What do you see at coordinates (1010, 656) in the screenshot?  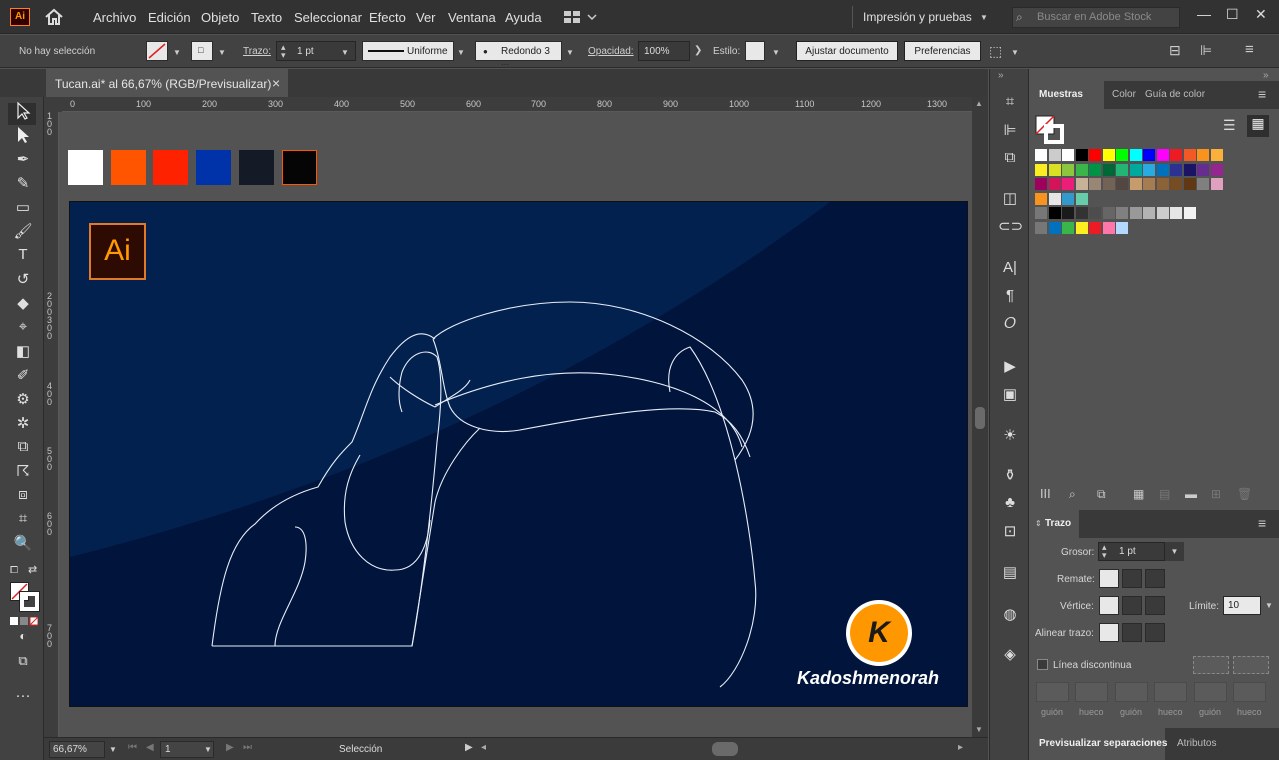 I see `layers-stack-icon: ◈` at bounding box center [1010, 656].